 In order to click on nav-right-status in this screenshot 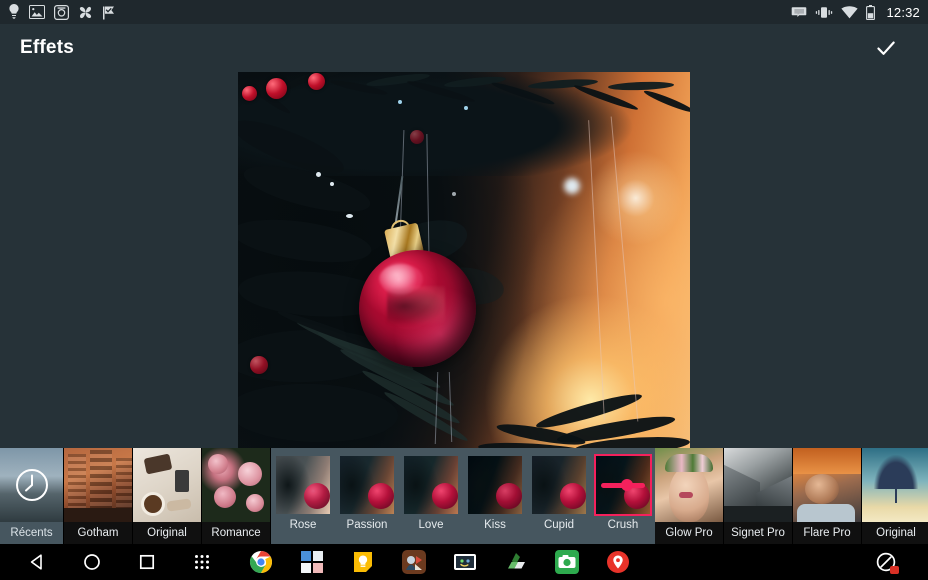, I will do `click(902, 563)`.